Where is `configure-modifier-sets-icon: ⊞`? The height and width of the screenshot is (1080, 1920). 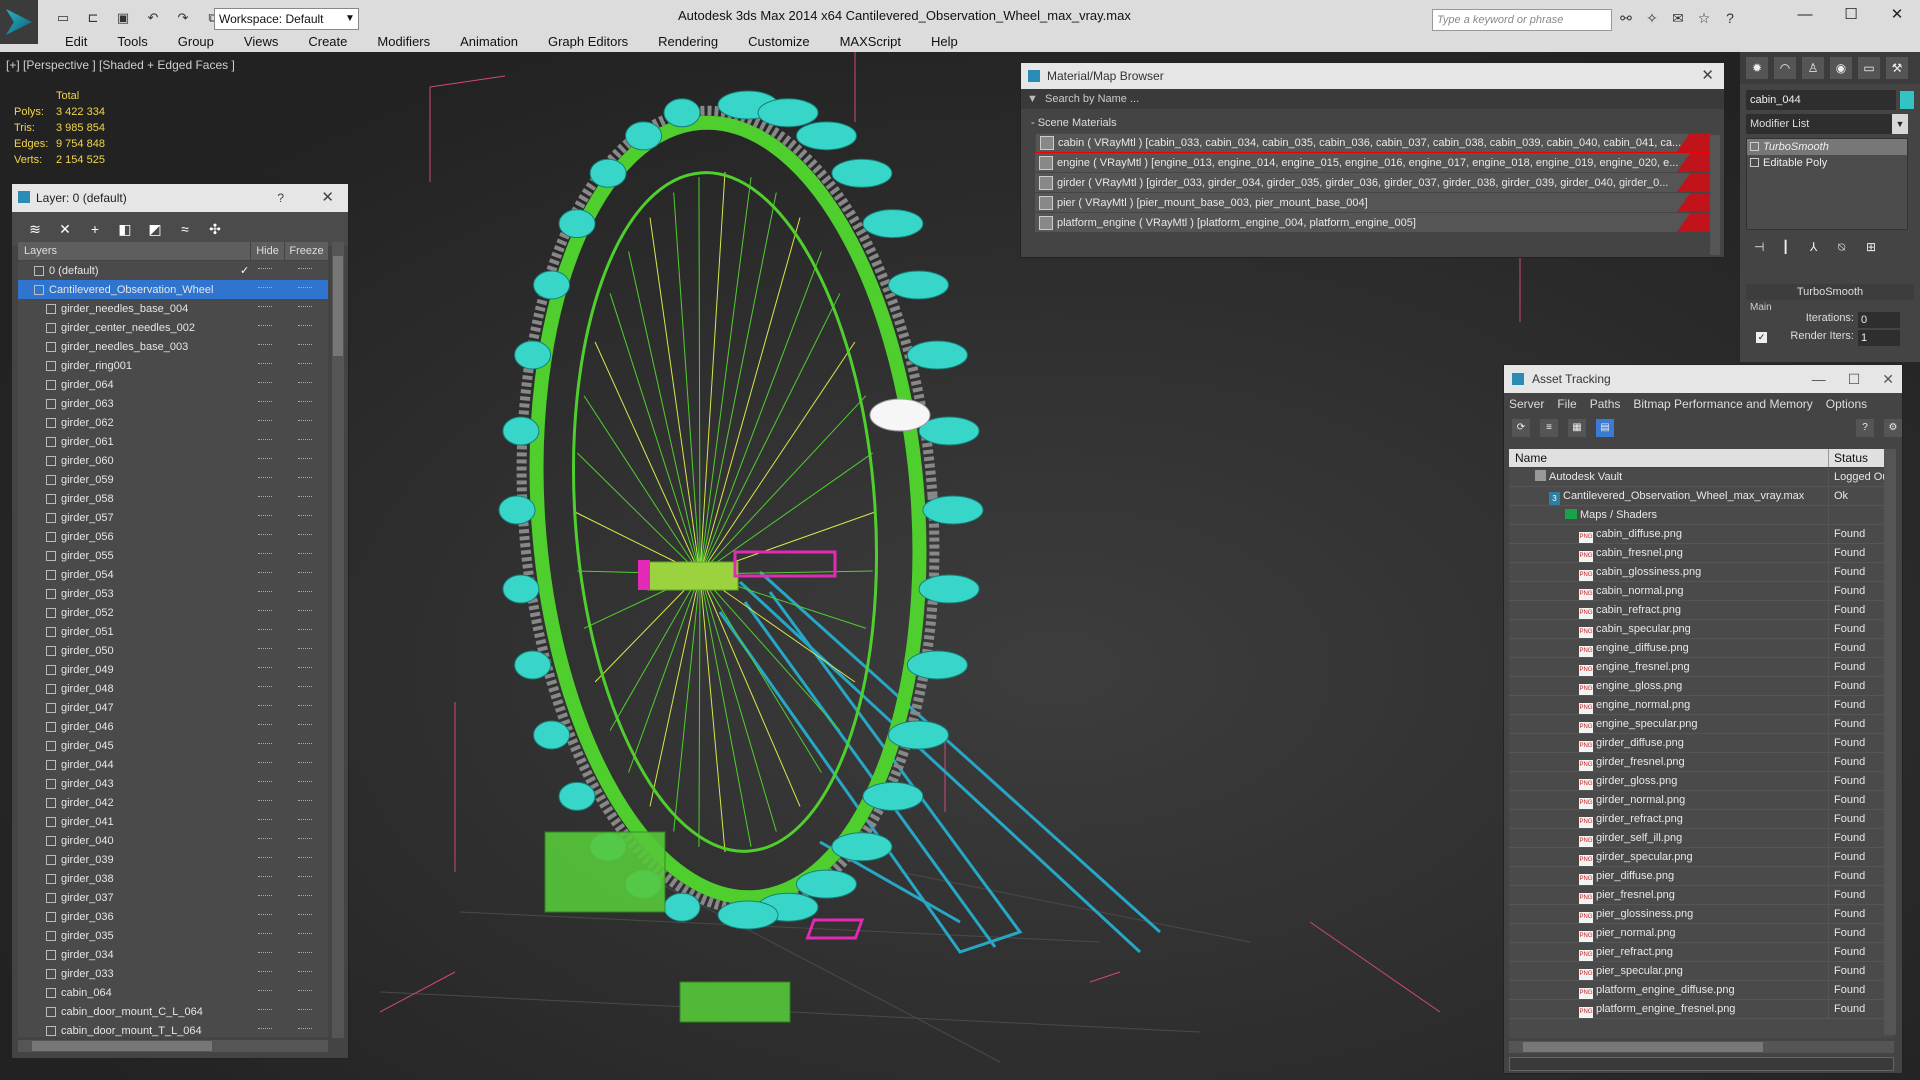
configure-modifier-sets-icon: ⊞ is located at coordinates (1873, 248).